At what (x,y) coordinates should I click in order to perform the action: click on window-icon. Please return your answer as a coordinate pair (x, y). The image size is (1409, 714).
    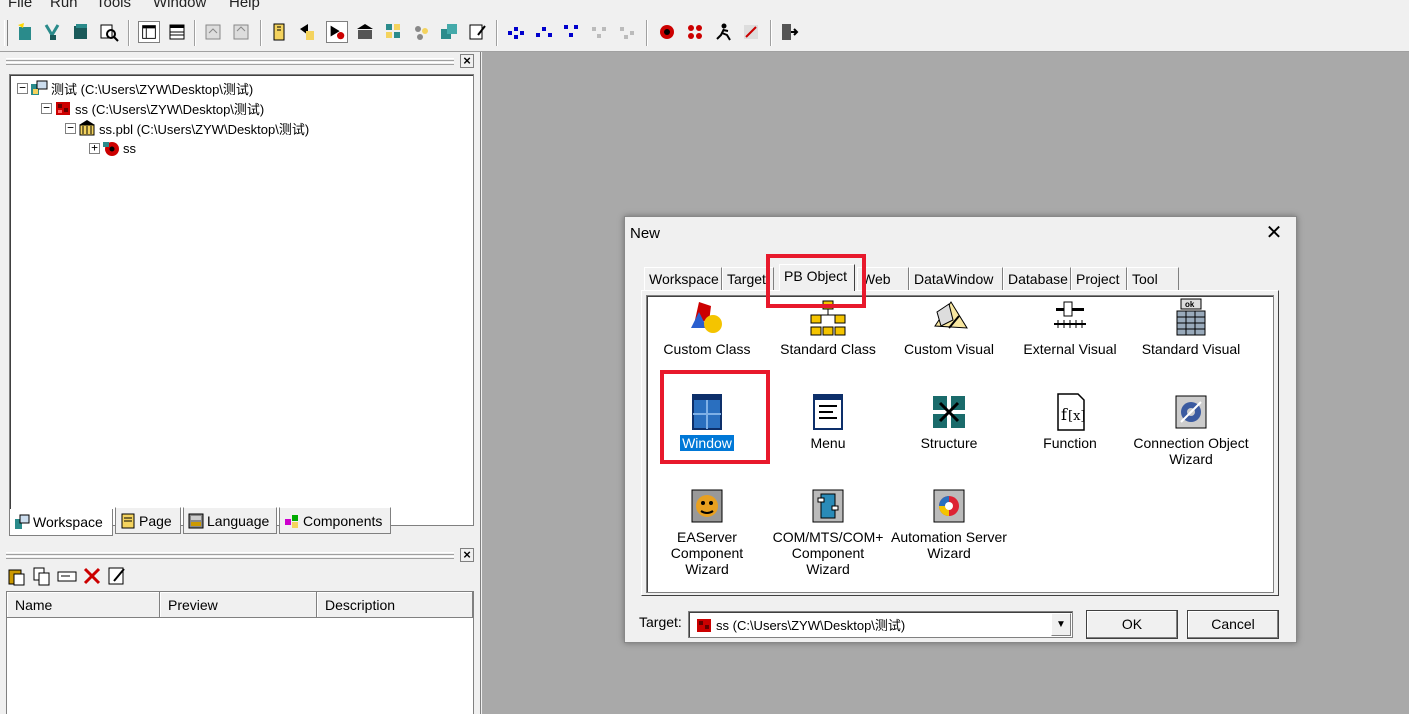
    Looking at the image, I should click on (707, 412).